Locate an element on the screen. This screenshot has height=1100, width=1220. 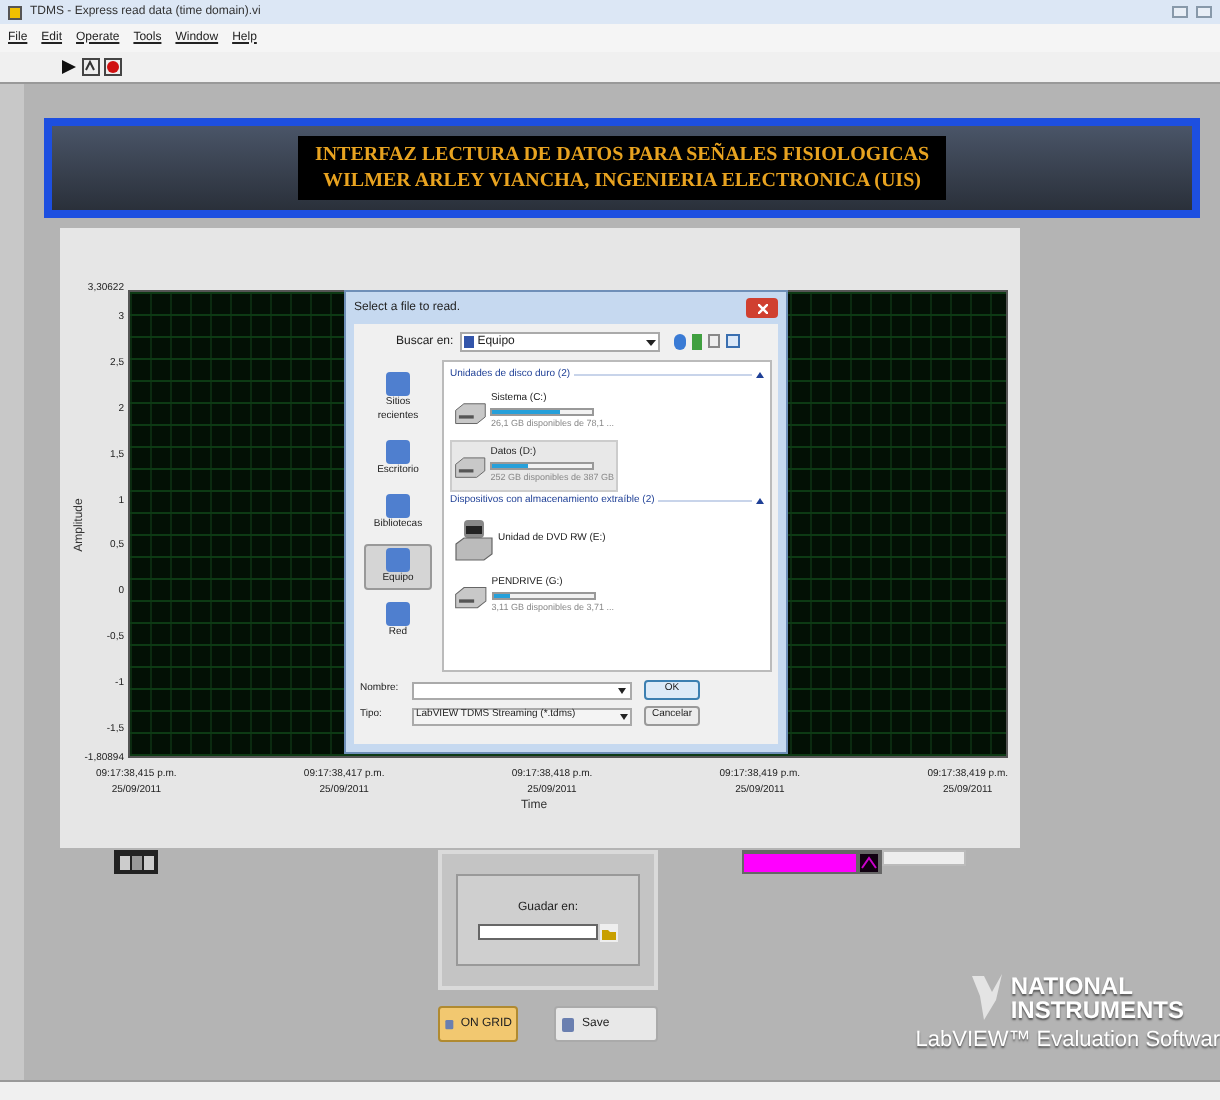
header-title-line: INTERFAZ LECTURA DE DATOS PARA SEÑALES FISIOLOGICAS is located at coordinates (622, 155).